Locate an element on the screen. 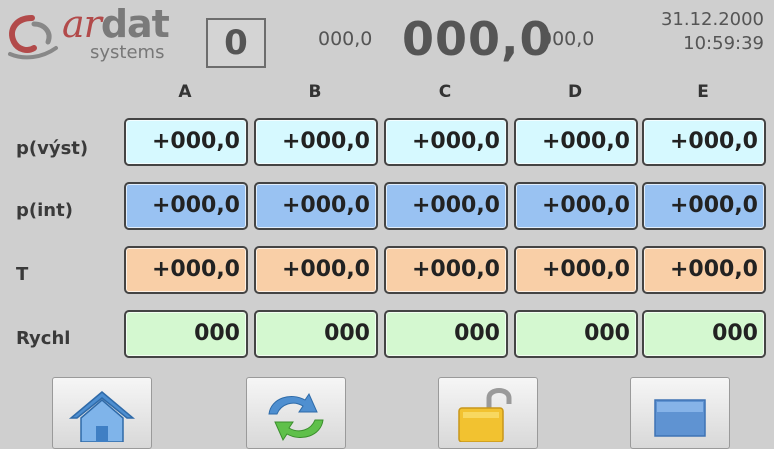 This screenshot has width=774, height=449. refresh-icon is located at coordinates (296, 417).